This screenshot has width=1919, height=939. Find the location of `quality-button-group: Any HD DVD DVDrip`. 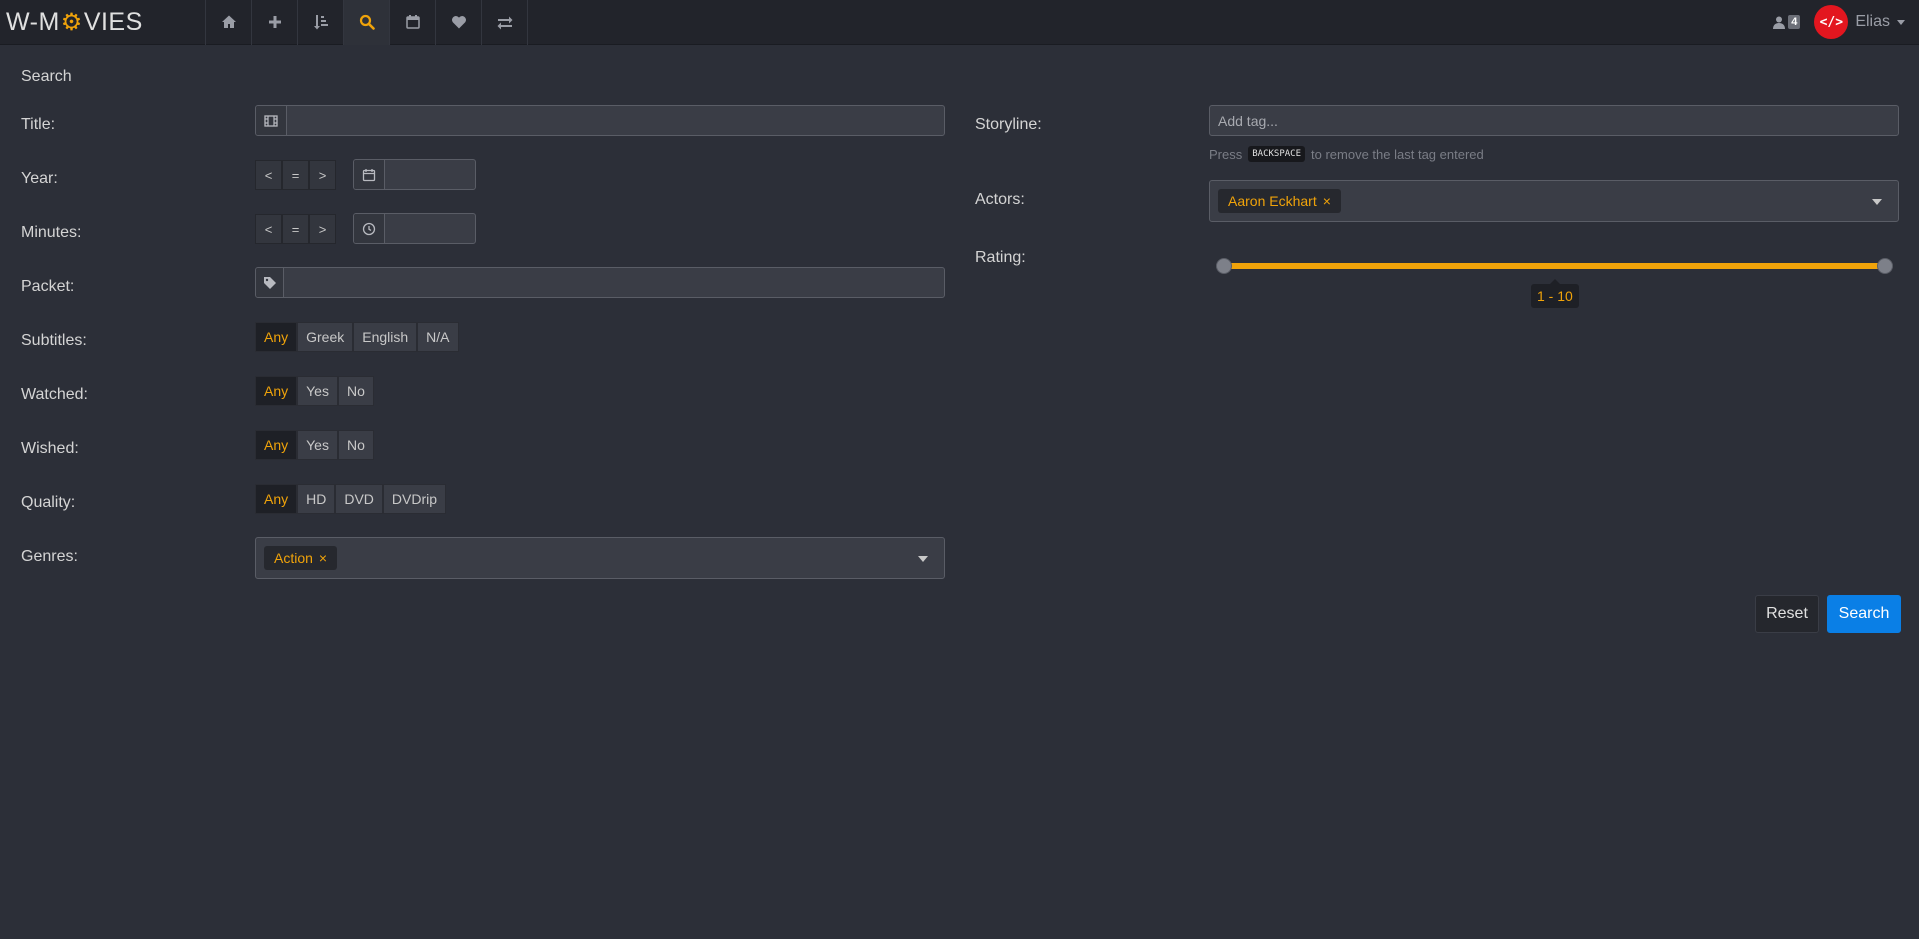

quality-button-group: Any HD DVD DVDrip is located at coordinates (351, 499).